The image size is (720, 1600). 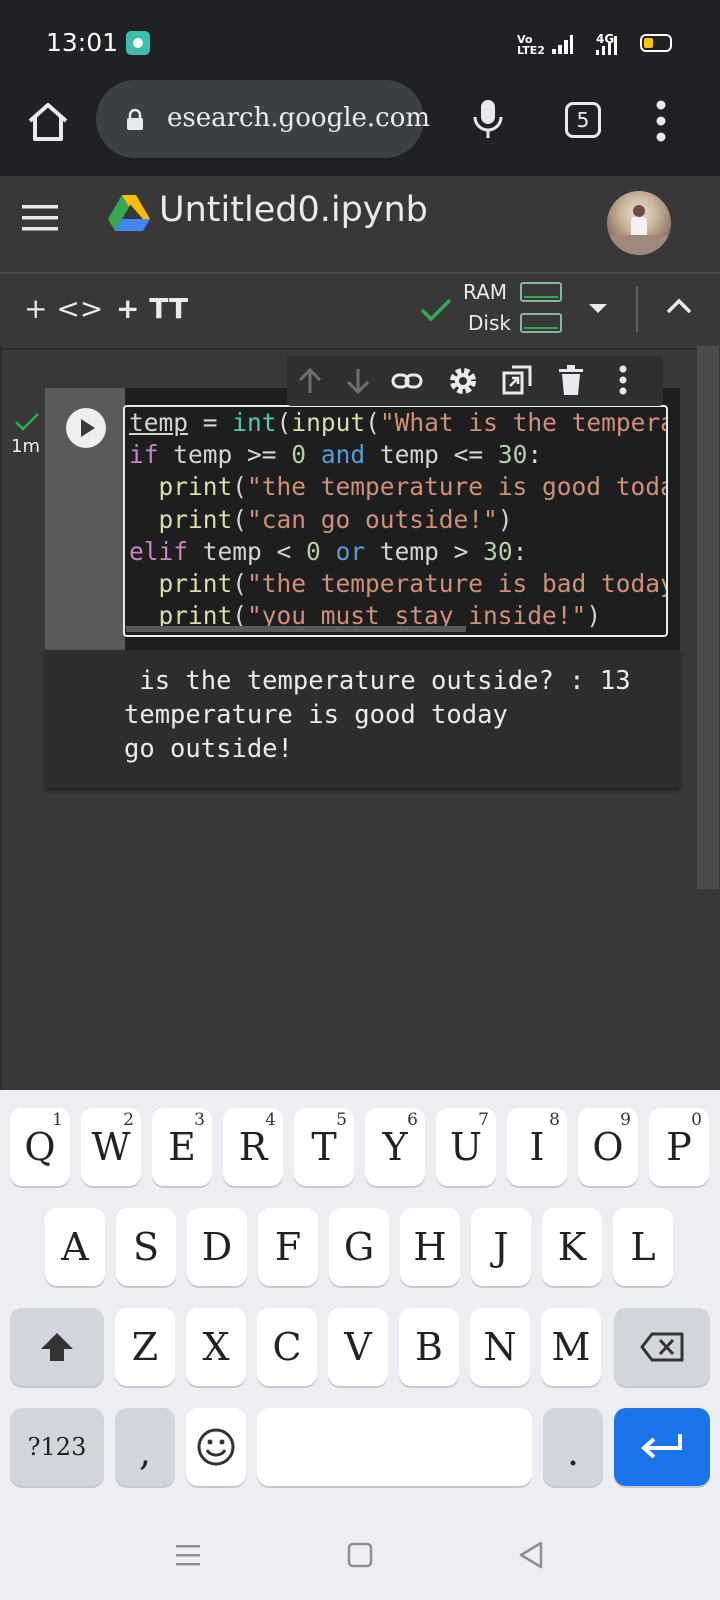 What do you see at coordinates (57, 1447) in the screenshot?
I see `symbols-key: ?123` at bounding box center [57, 1447].